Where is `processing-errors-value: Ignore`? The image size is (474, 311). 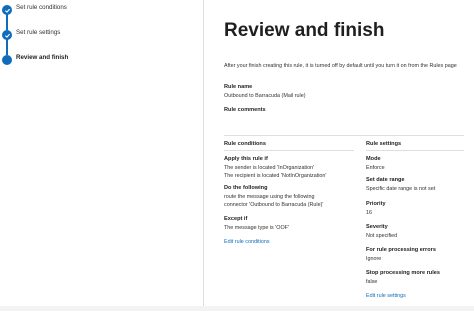 processing-errors-value: Ignore is located at coordinates (374, 259).